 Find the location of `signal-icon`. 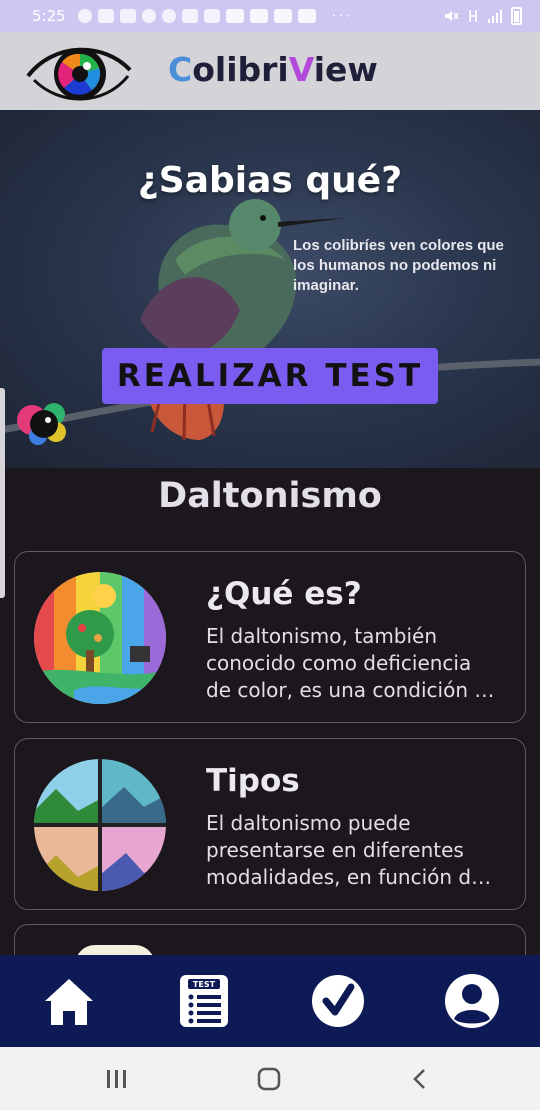

signal-icon is located at coordinates (495, 16).